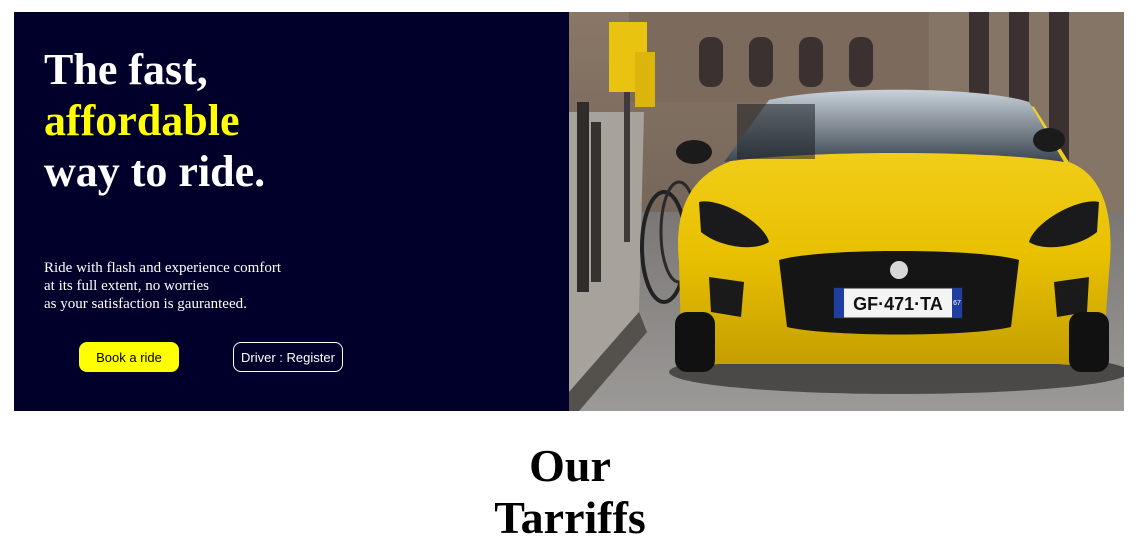  What do you see at coordinates (142, 120) in the screenshot?
I see `headline-line-accent: affordable` at bounding box center [142, 120].